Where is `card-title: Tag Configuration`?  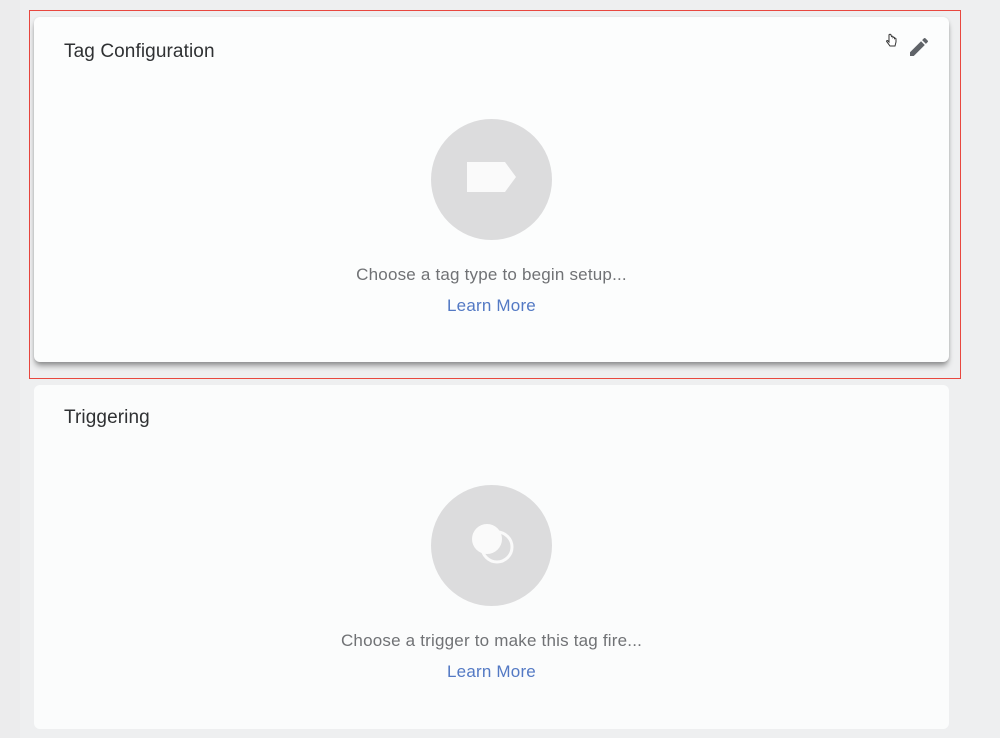 card-title: Tag Configuration is located at coordinates (139, 51).